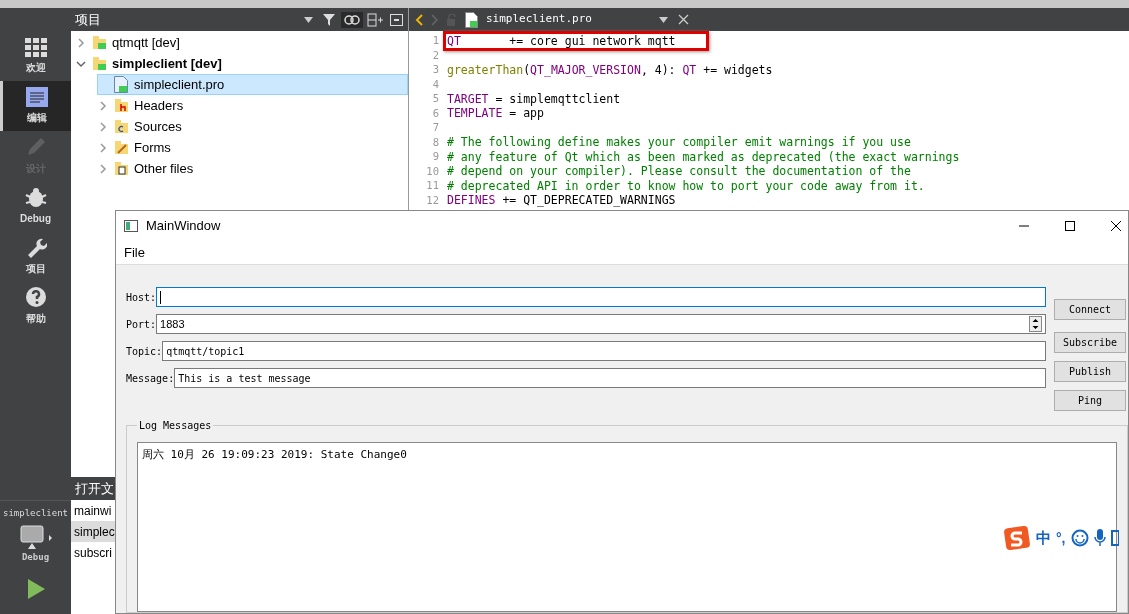 This screenshot has width=1129, height=614. I want to click on publish-button: Publish, so click(1090, 371).